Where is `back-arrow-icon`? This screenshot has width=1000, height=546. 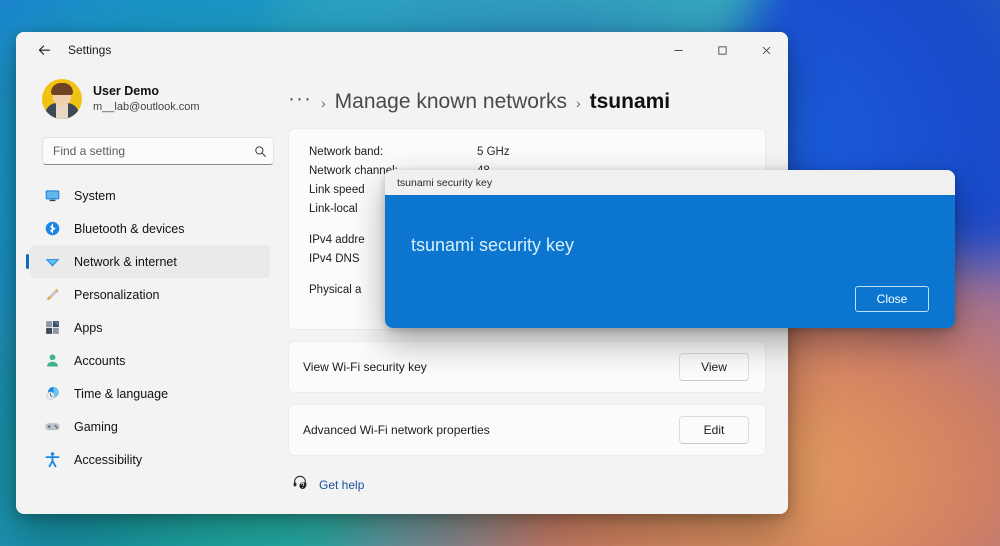
back-arrow-icon is located at coordinates (44, 49).